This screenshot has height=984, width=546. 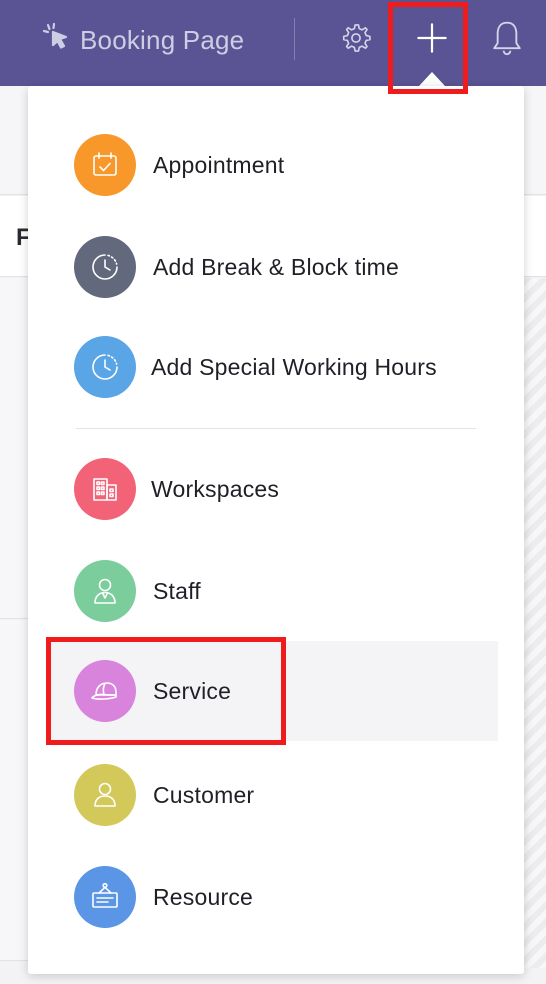 I want to click on header-divider, so click(x=294, y=39).